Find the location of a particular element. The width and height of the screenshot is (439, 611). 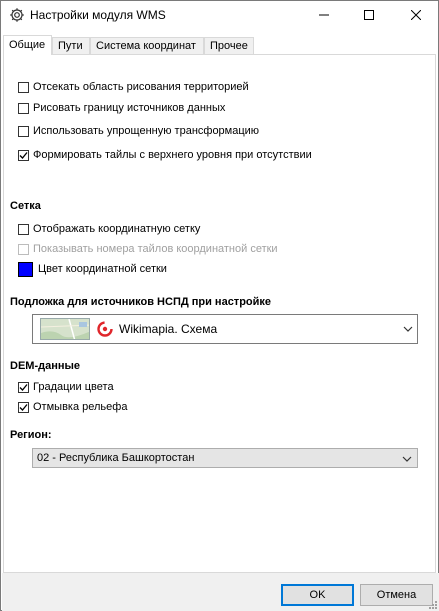

draw-source-border-checkbox is located at coordinates (23, 108).